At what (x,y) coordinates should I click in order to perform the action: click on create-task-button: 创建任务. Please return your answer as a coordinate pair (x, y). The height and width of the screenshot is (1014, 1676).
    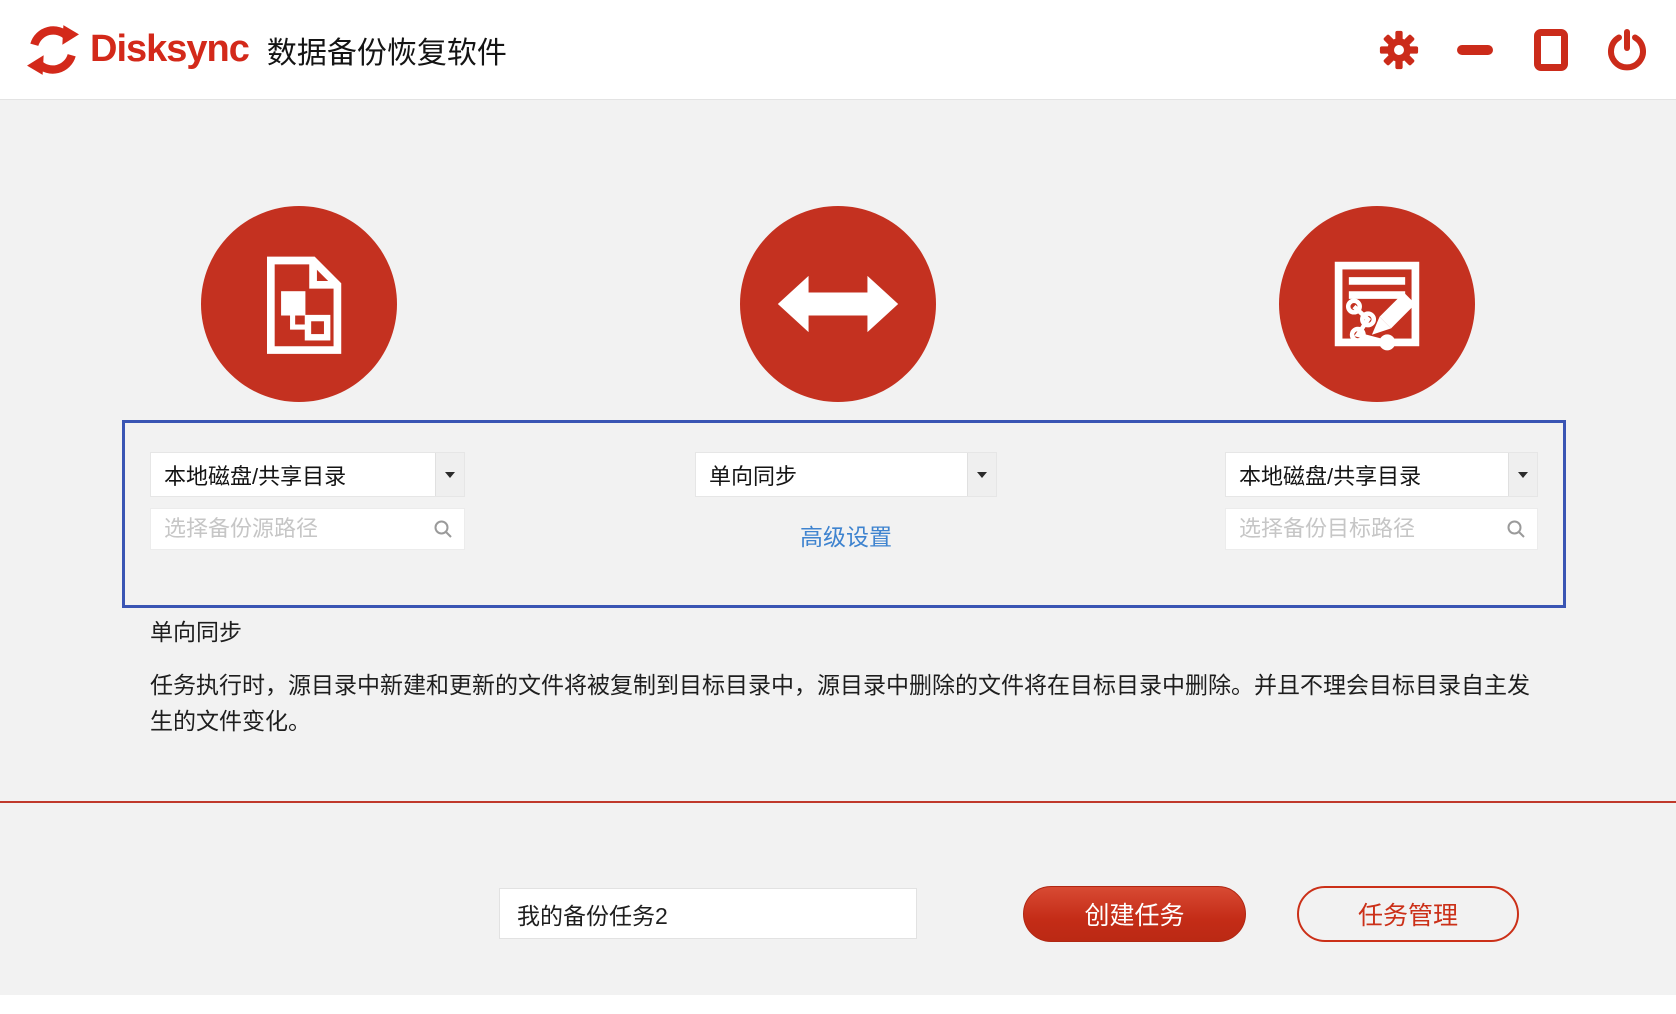
    Looking at the image, I should click on (1134, 914).